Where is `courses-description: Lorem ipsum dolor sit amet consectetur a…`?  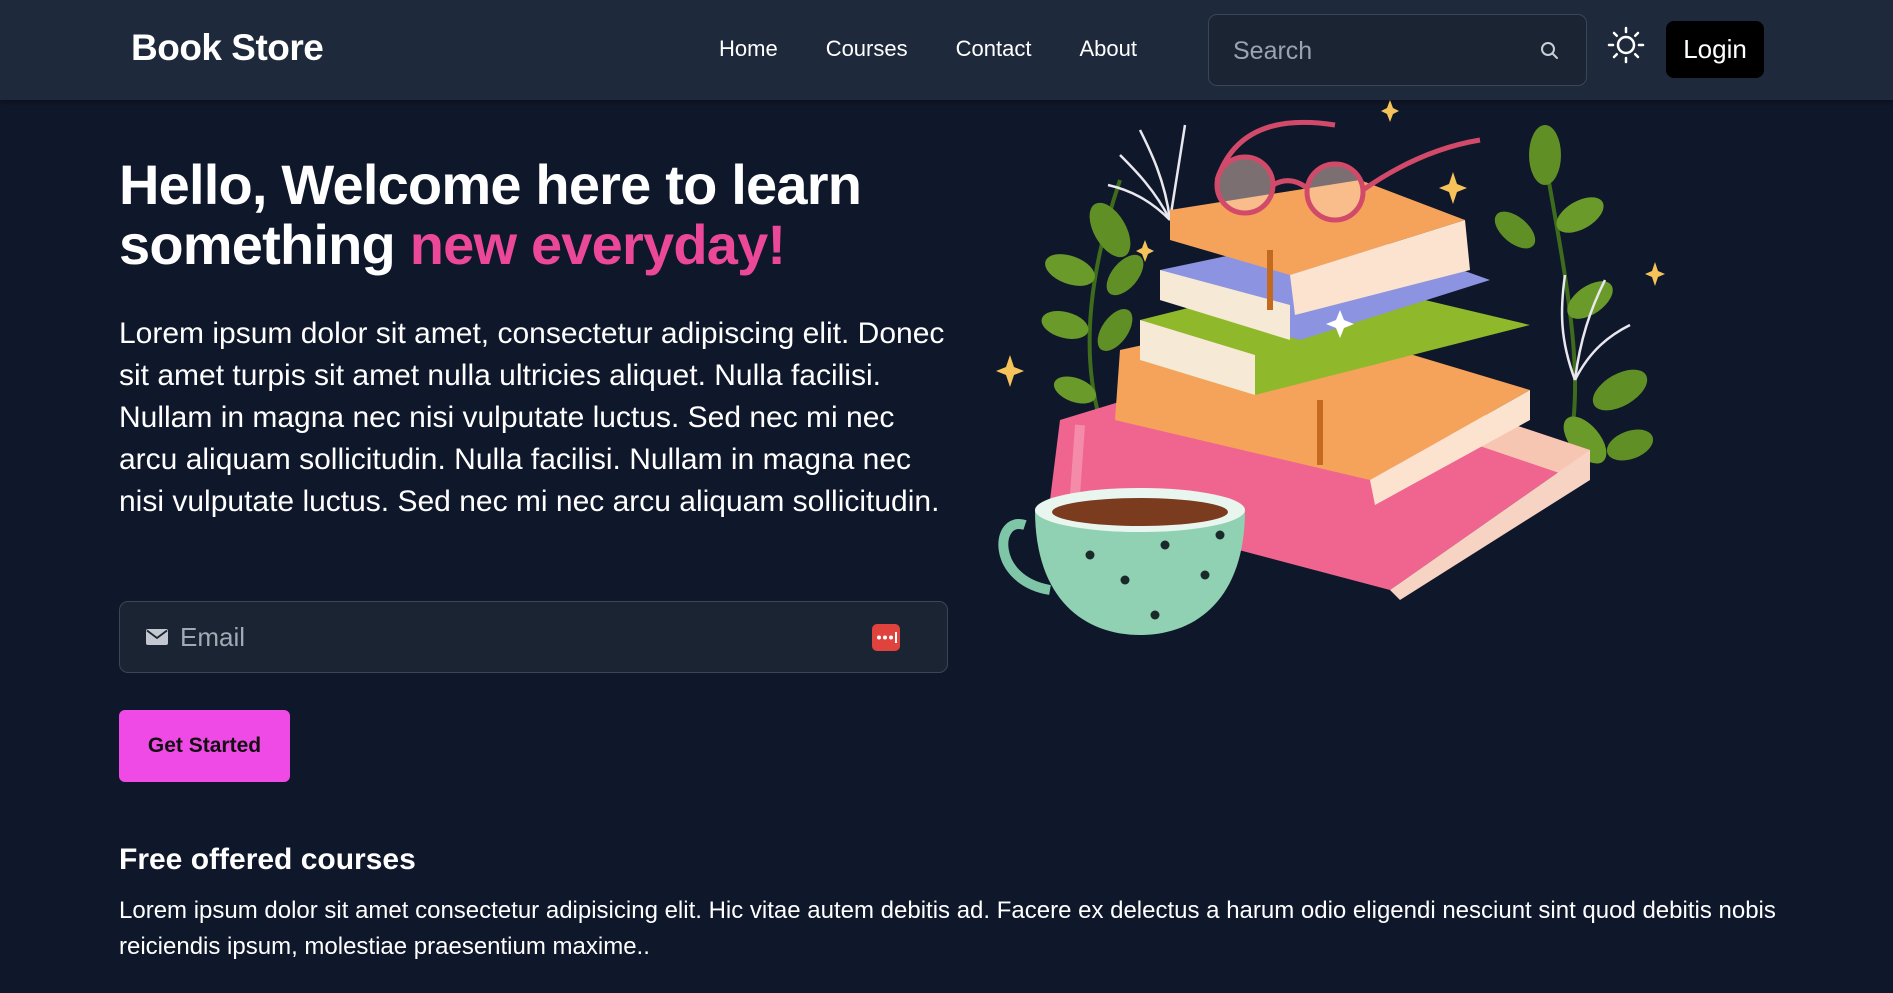 courses-description: Lorem ipsum dolor sit amet consectetur a… is located at coordinates (947, 928).